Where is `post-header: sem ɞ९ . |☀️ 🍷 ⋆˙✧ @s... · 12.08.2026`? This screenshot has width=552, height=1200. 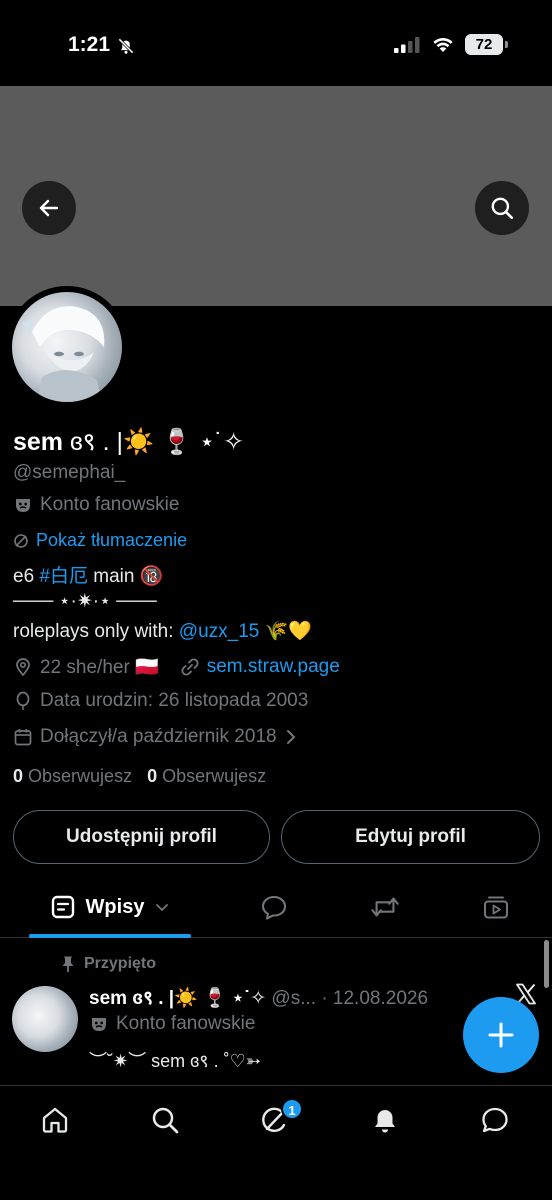
post-header: sem ɞ९ . |☀️ 🍷 ⋆˙✧ @s... · 12.08.2026 is located at coordinates (258, 997).